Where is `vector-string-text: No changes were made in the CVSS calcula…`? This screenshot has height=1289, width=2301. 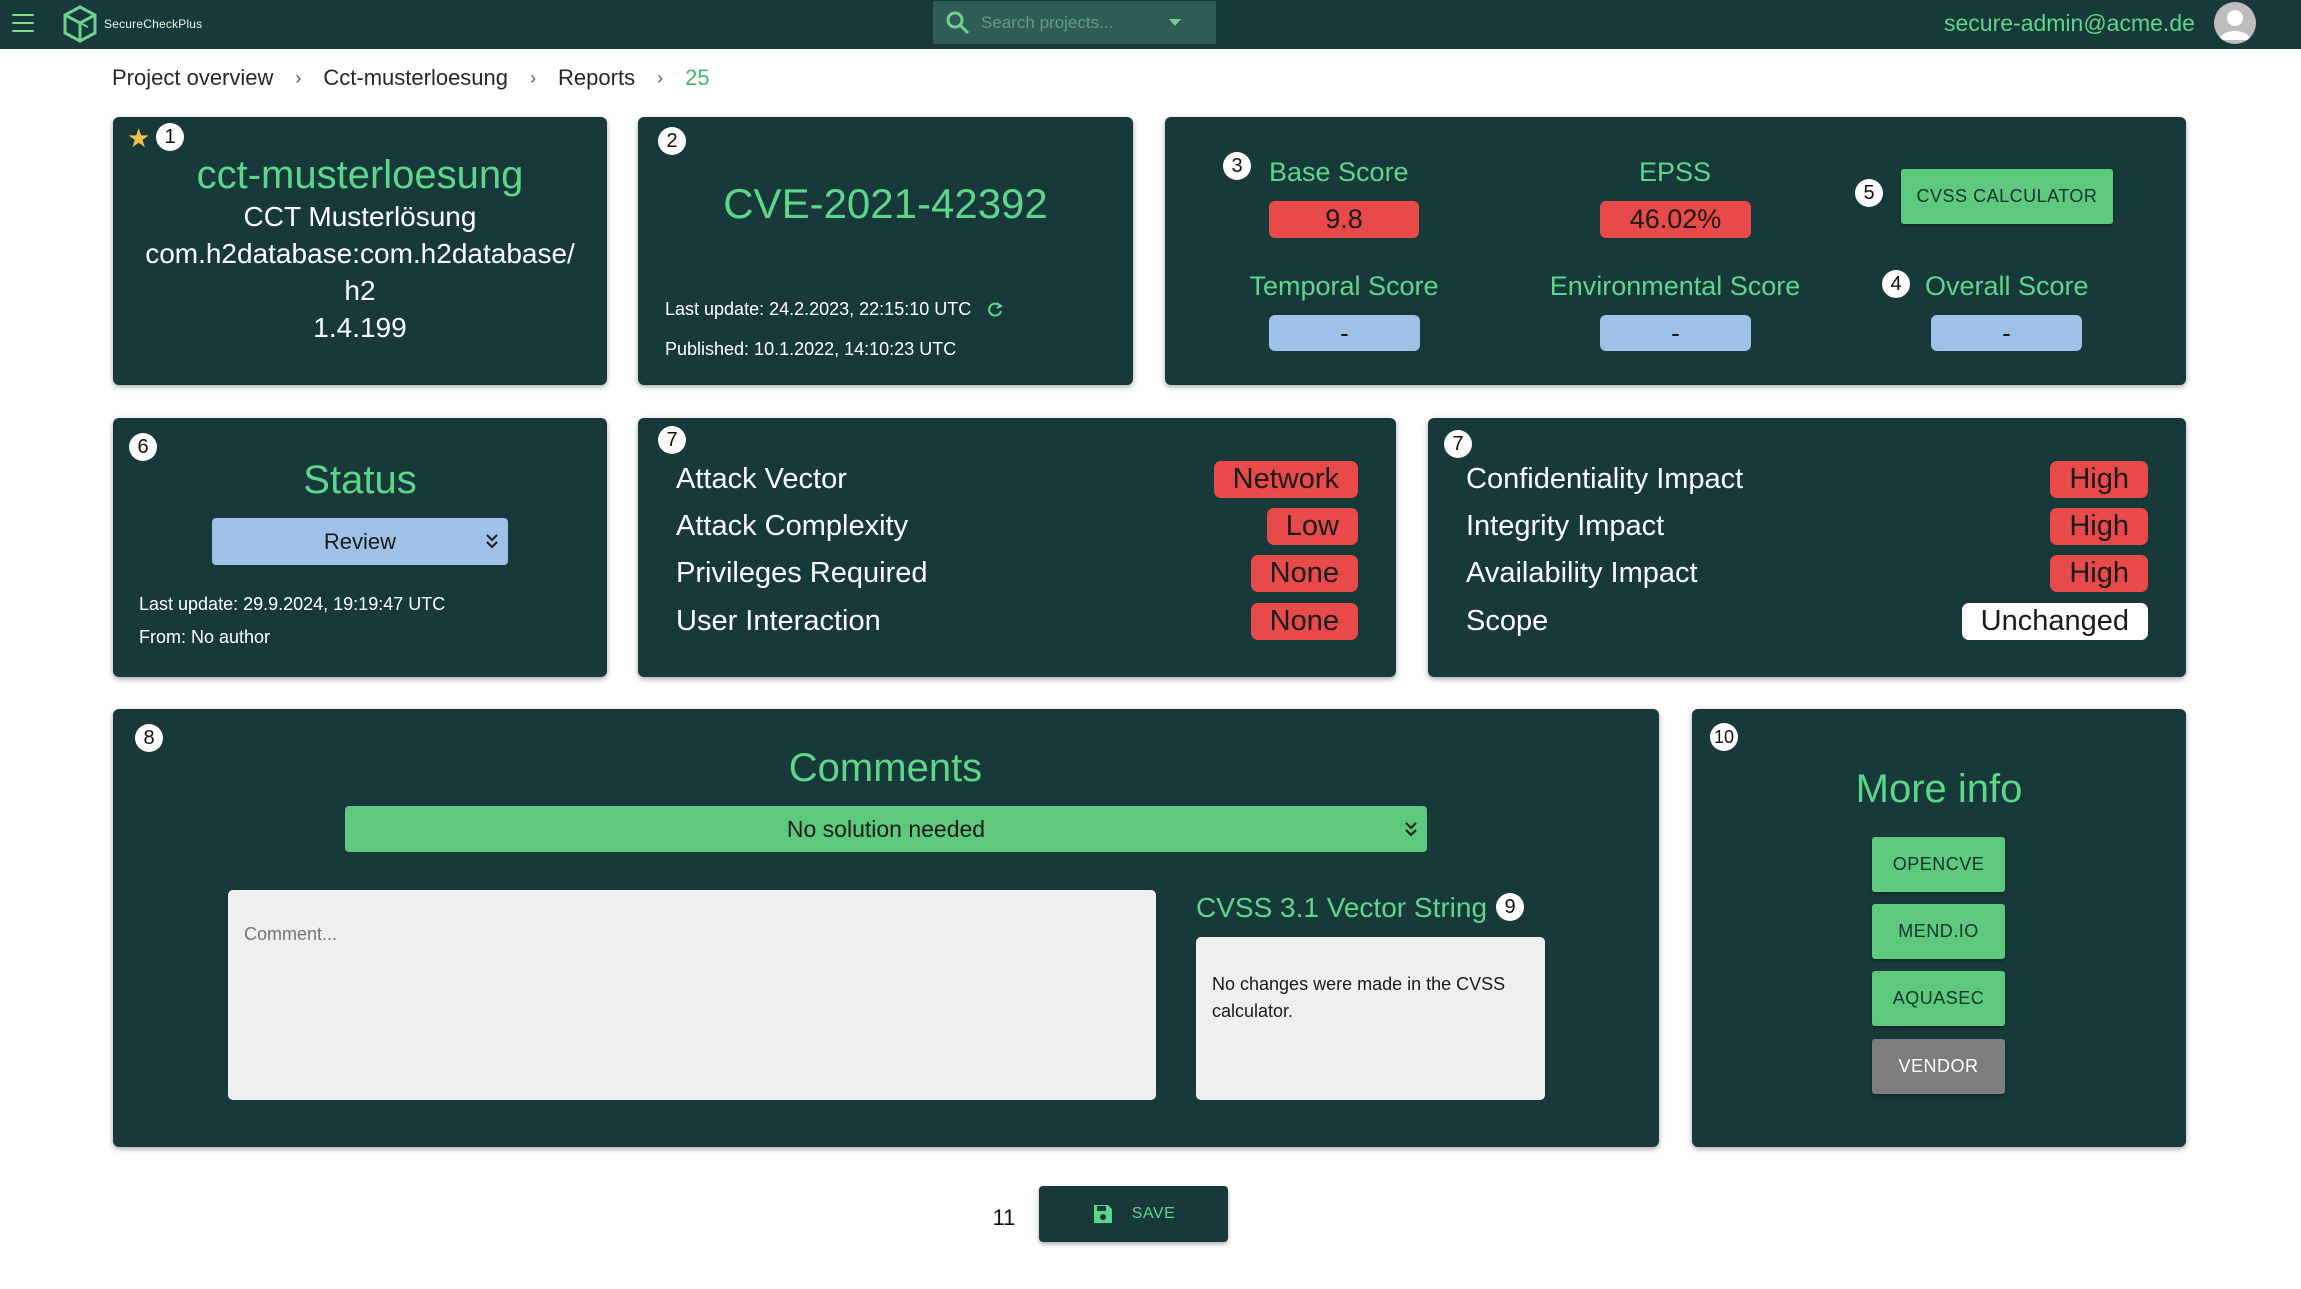 vector-string-text: No changes were made in the CVSS calcula… is located at coordinates (1359, 997).